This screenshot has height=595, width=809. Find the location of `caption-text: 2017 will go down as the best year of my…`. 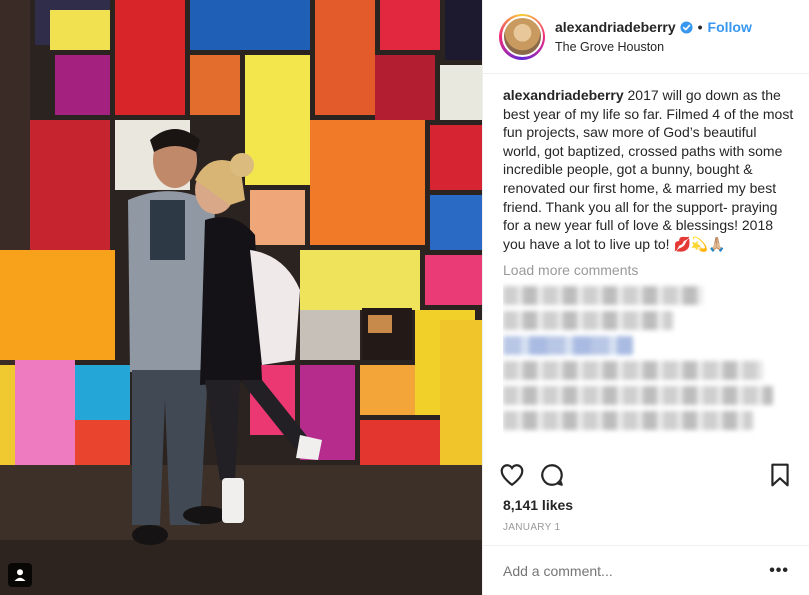

caption-text: 2017 will go down as the best year of my… is located at coordinates (648, 169).